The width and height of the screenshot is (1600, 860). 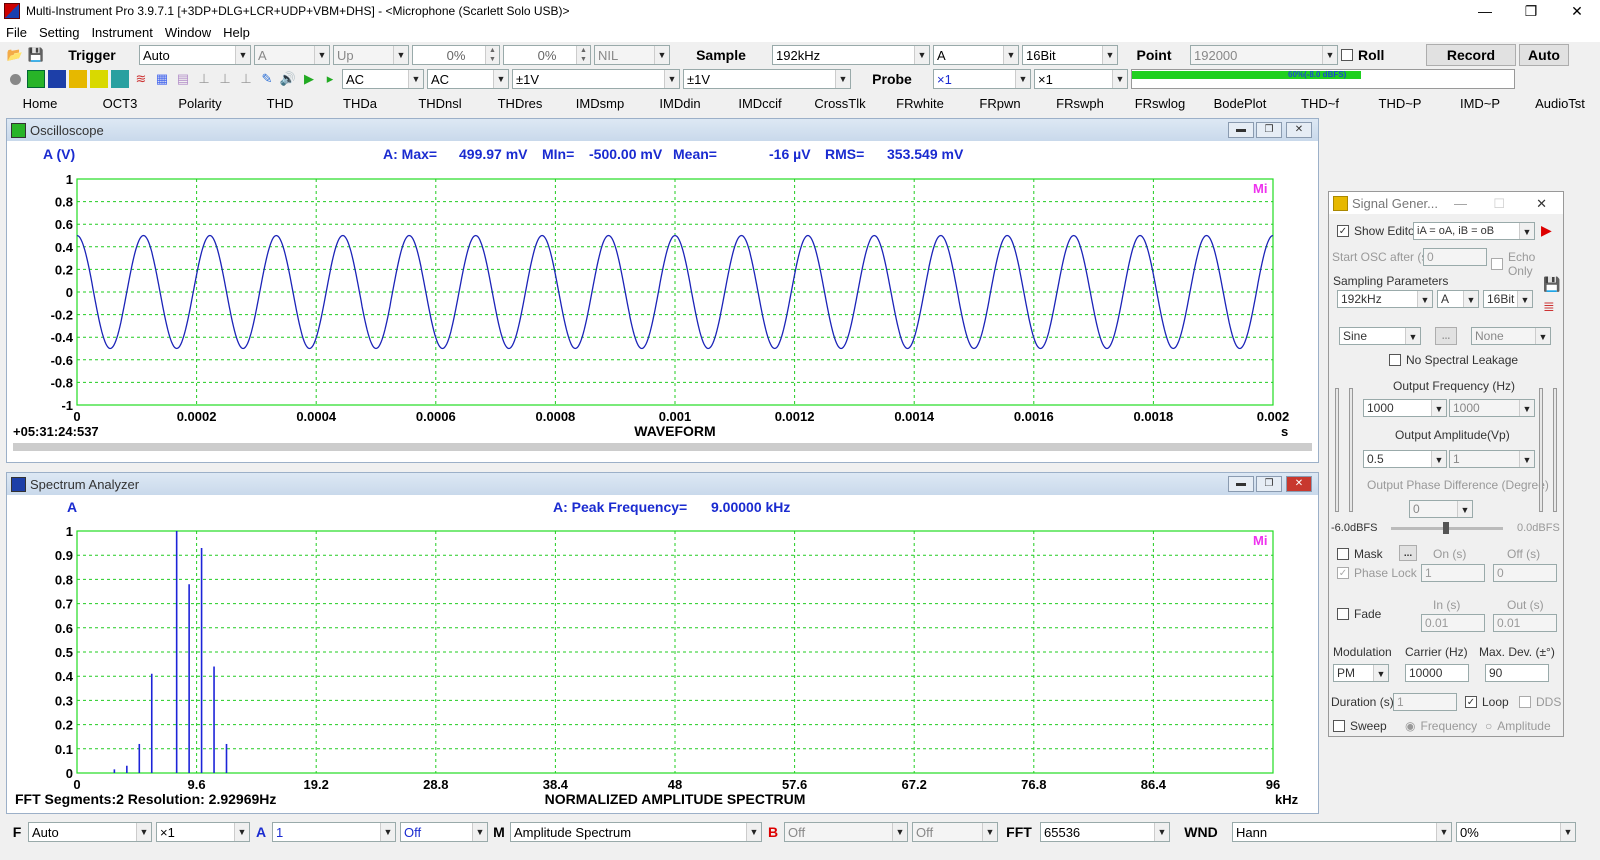 What do you see at coordinates (1541, 204) in the screenshot?
I see `siggen-close-button: ✕` at bounding box center [1541, 204].